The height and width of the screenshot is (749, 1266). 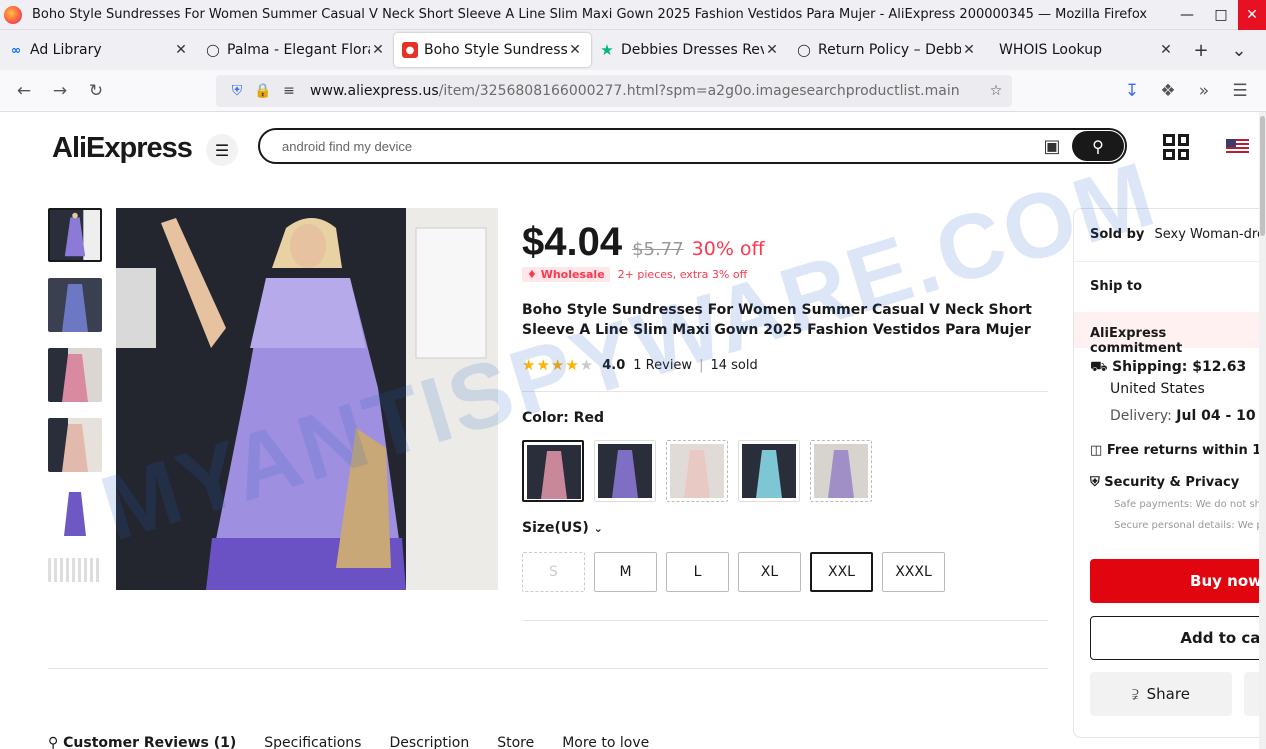 What do you see at coordinates (515, 742) in the screenshot?
I see `tab-store: Store` at bounding box center [515, 742].